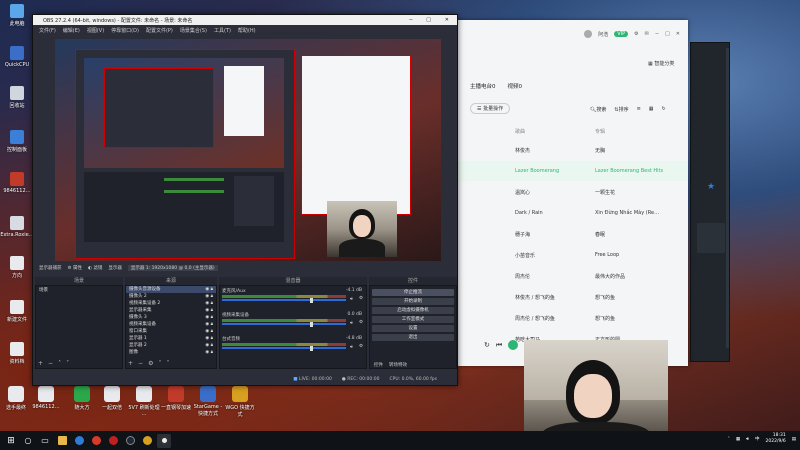  Describe the element at coordinates (159, 30) in the screenshot. I see `menu-item: 配置文件(P)` at that location.